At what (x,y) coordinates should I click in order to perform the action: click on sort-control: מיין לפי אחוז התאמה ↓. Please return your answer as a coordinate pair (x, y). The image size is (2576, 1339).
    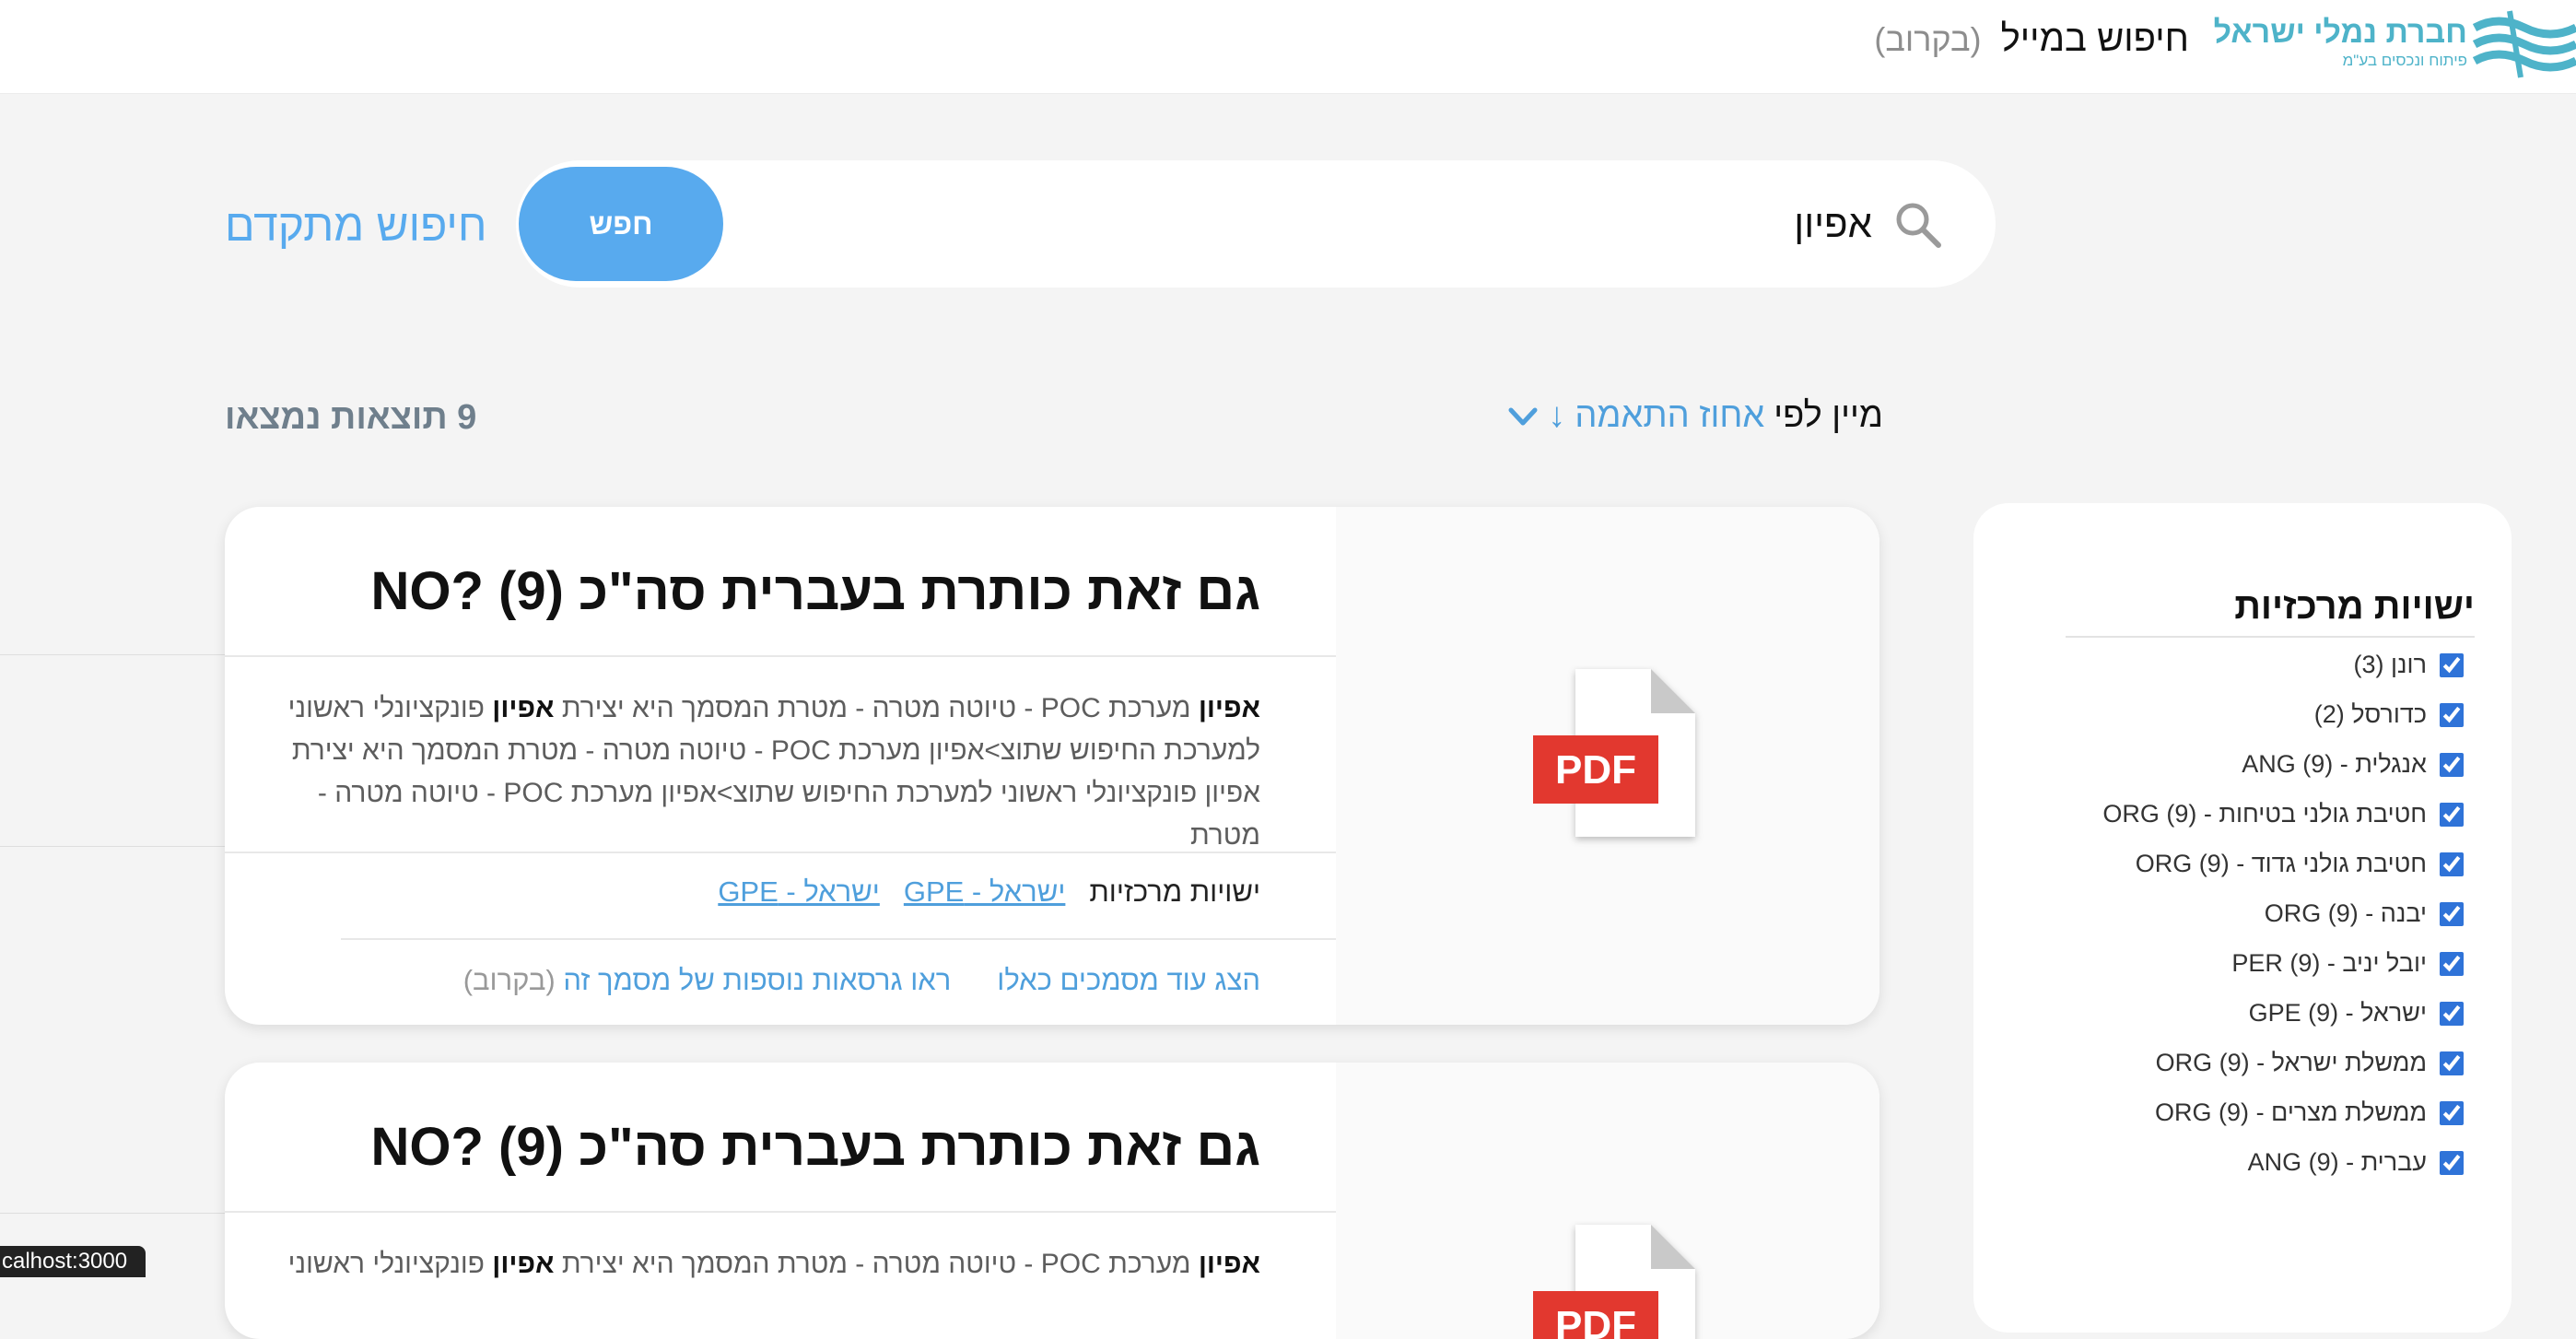
    Looking at the image, I should click on (1695, 416).